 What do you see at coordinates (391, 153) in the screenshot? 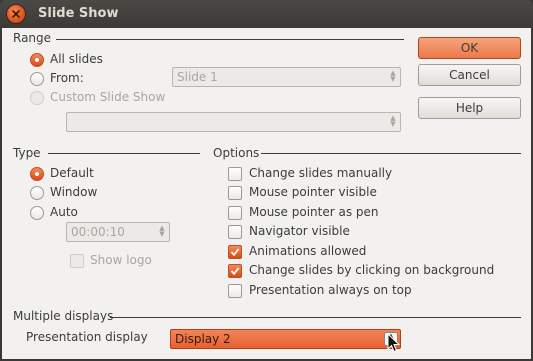
I see `options-divider` at bounding box center [391, 153].